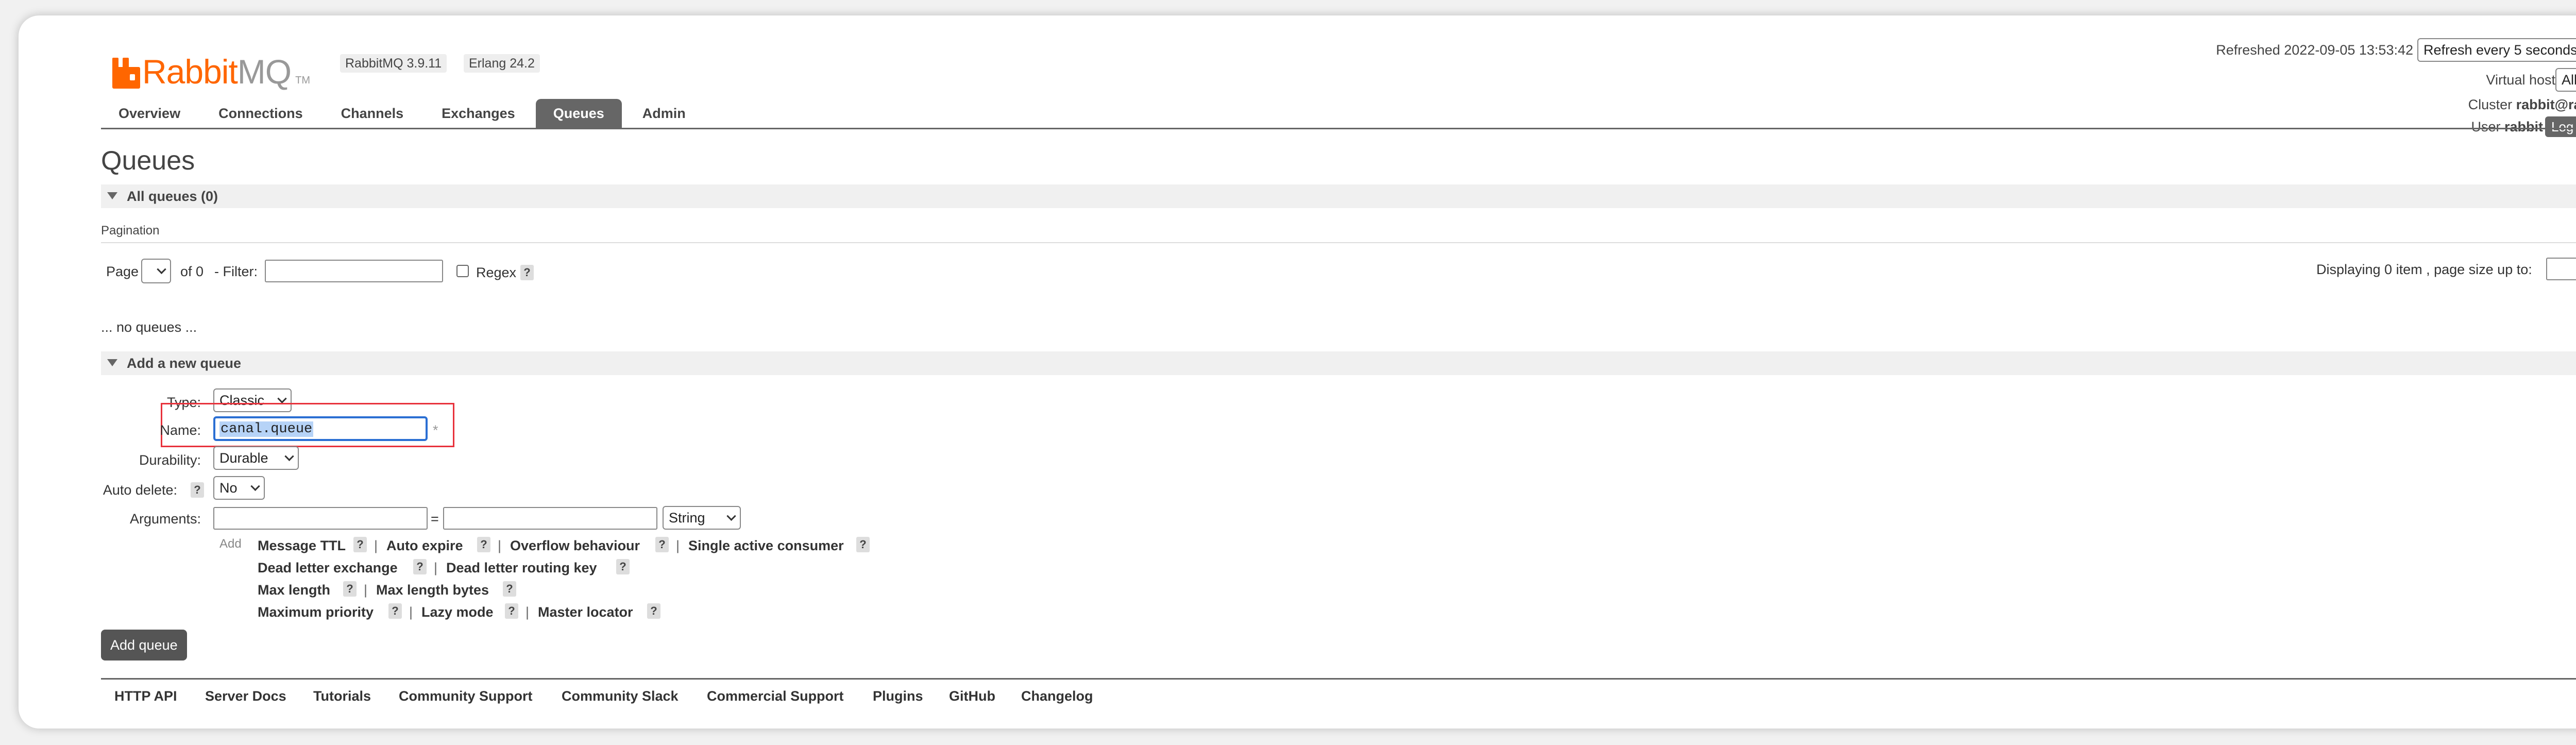 The image size is (2576, 745). I want to click on displaying-count: Displaying 0 item , page size up to:, so click(2424, 269).